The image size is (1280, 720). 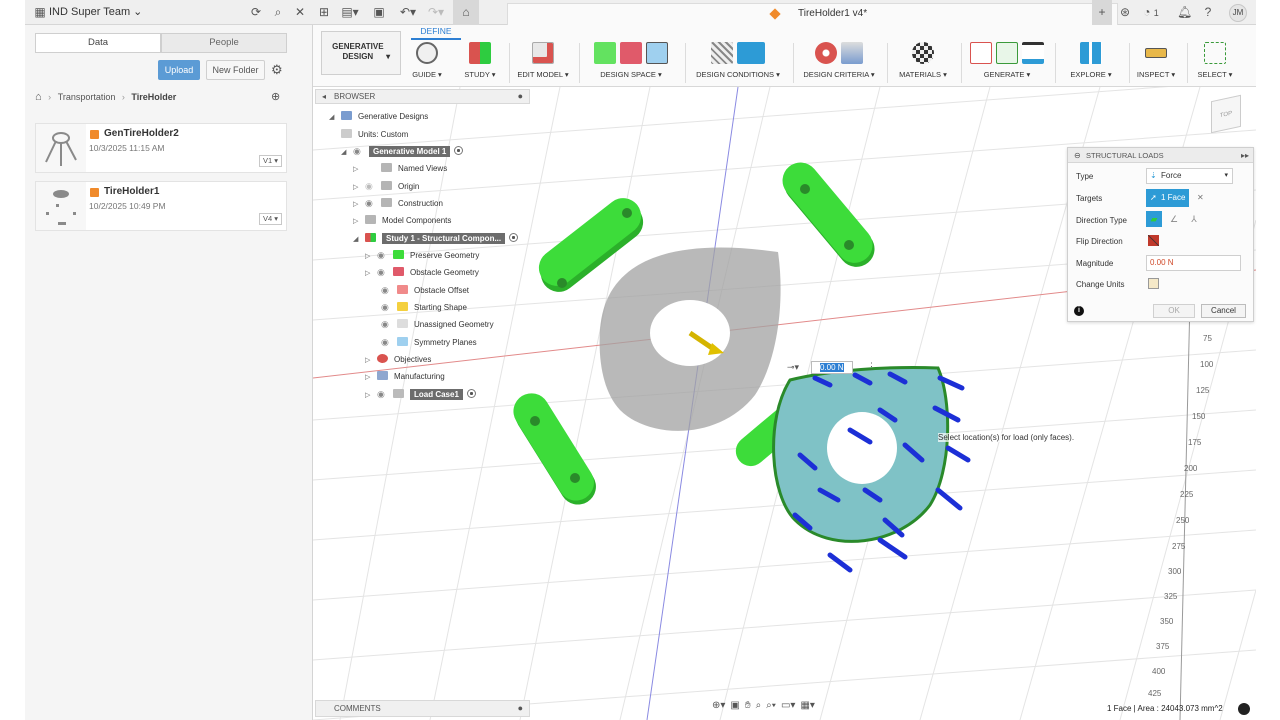 I want to click on grid-icon: ⊞, so click(x=324, y=12).